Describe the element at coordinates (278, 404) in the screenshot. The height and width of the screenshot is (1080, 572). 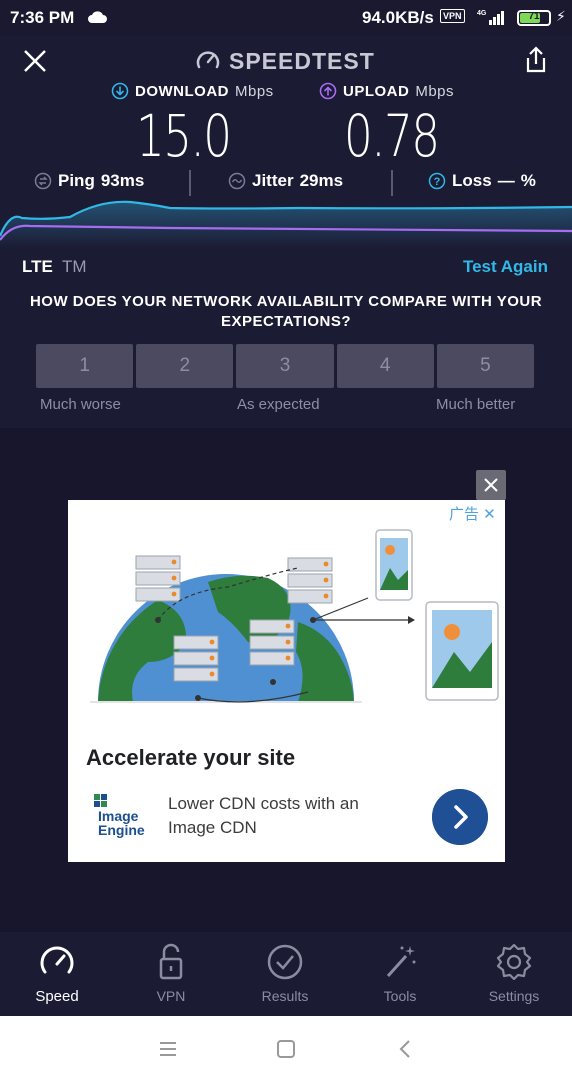
I see `rating-mid-label: As expected` at that location.